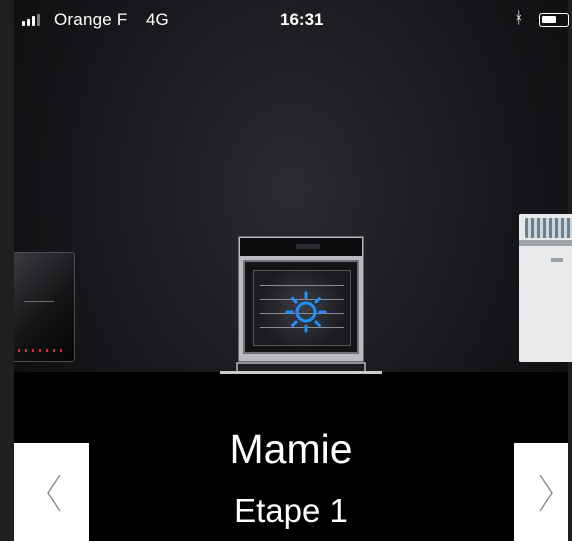 The image size is (572, 541). What do you see at coordinates (519, 18) in the screenshot?
I see `bluetooth-icon: ᚼ` at bounding box center [519, 18].